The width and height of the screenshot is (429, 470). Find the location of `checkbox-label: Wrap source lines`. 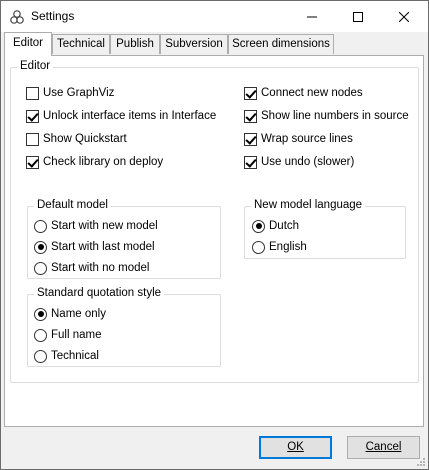

checkbox-label: Wrap source lines is located at coordinates (307, 139).